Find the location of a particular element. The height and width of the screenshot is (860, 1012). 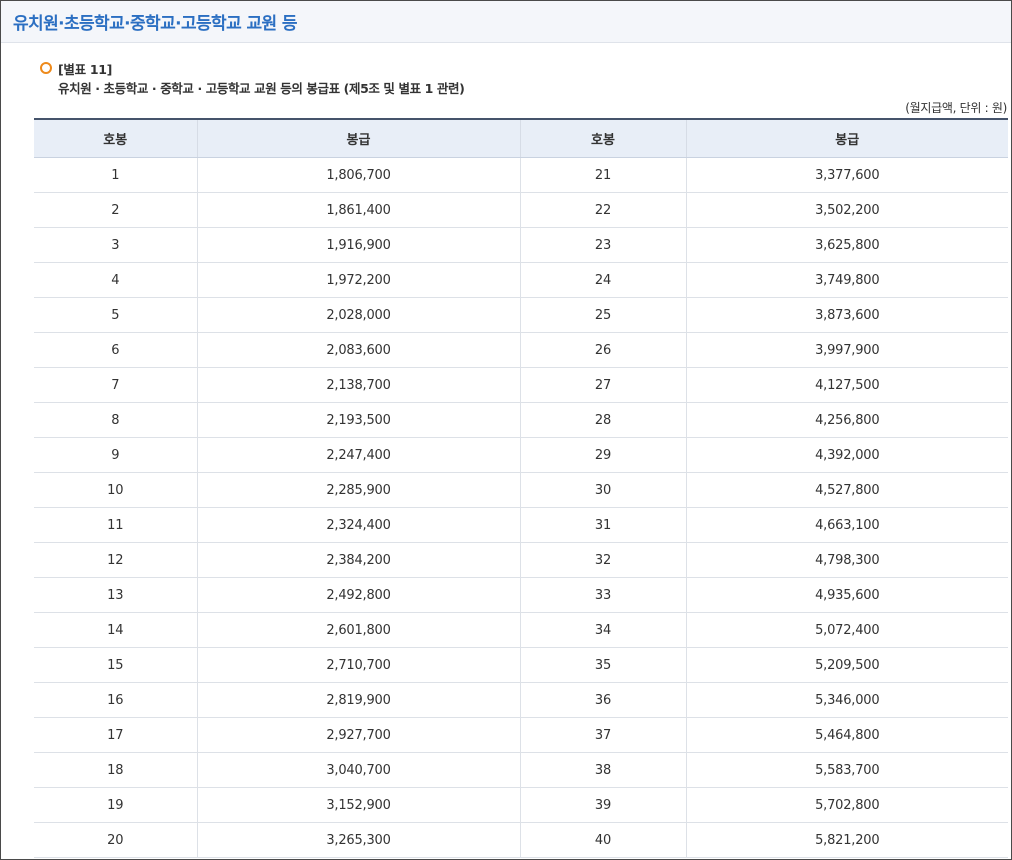

header-grade-1: 호봉 is located at coordinates (115, 138).